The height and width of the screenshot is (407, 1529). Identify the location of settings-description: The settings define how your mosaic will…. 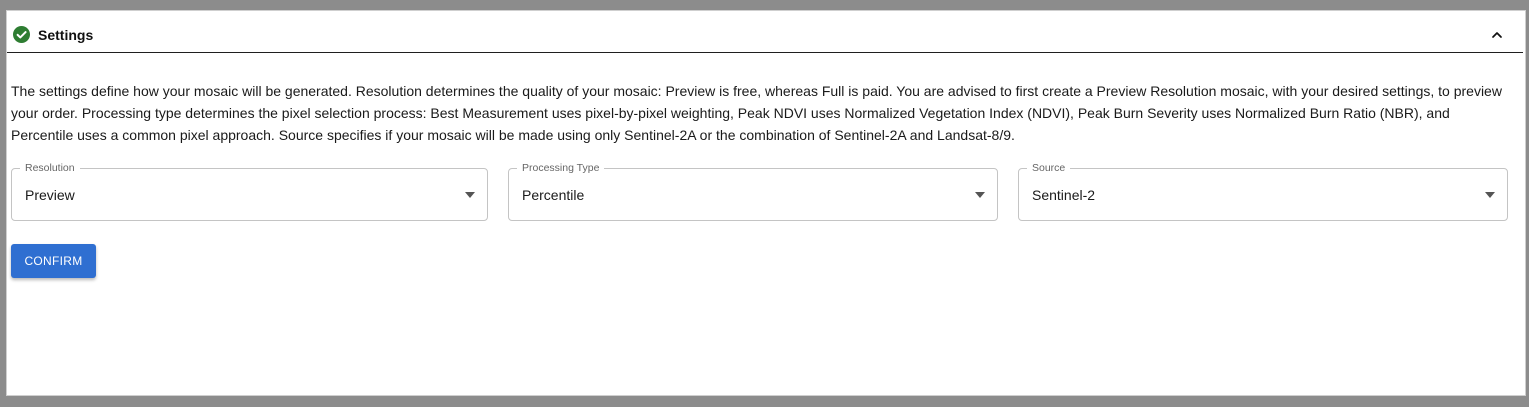
(756, 113).